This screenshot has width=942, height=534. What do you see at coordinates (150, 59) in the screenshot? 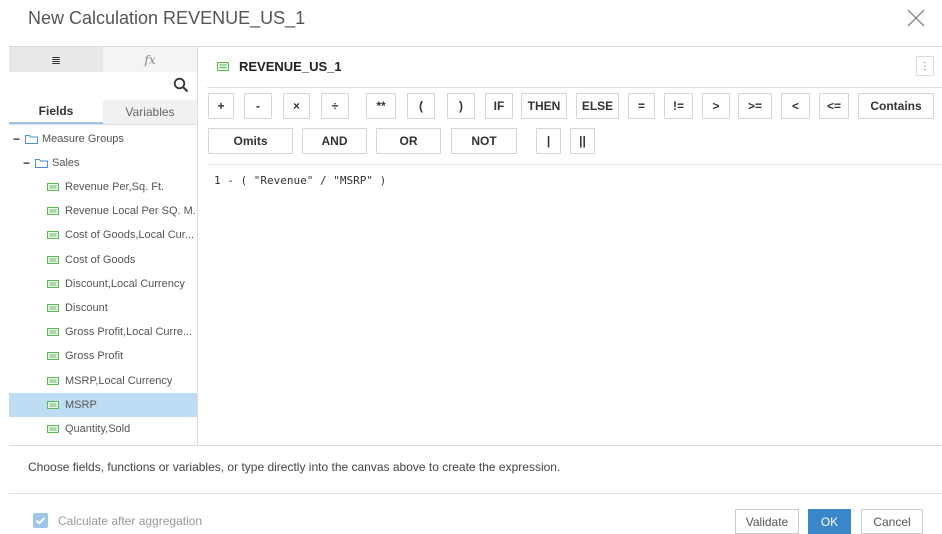
I see `tab-functions: fx` at bounding box center [150, 59].